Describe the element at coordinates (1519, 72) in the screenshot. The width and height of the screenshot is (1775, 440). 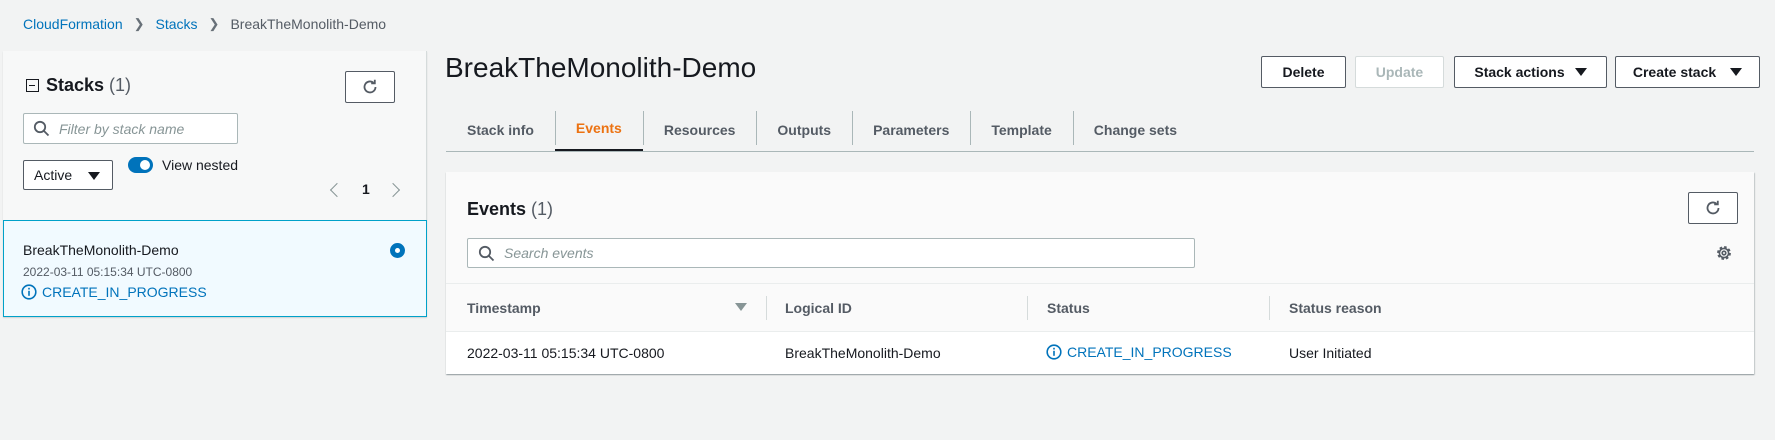
I see `stack-actions-label: Stack actions` at that location.